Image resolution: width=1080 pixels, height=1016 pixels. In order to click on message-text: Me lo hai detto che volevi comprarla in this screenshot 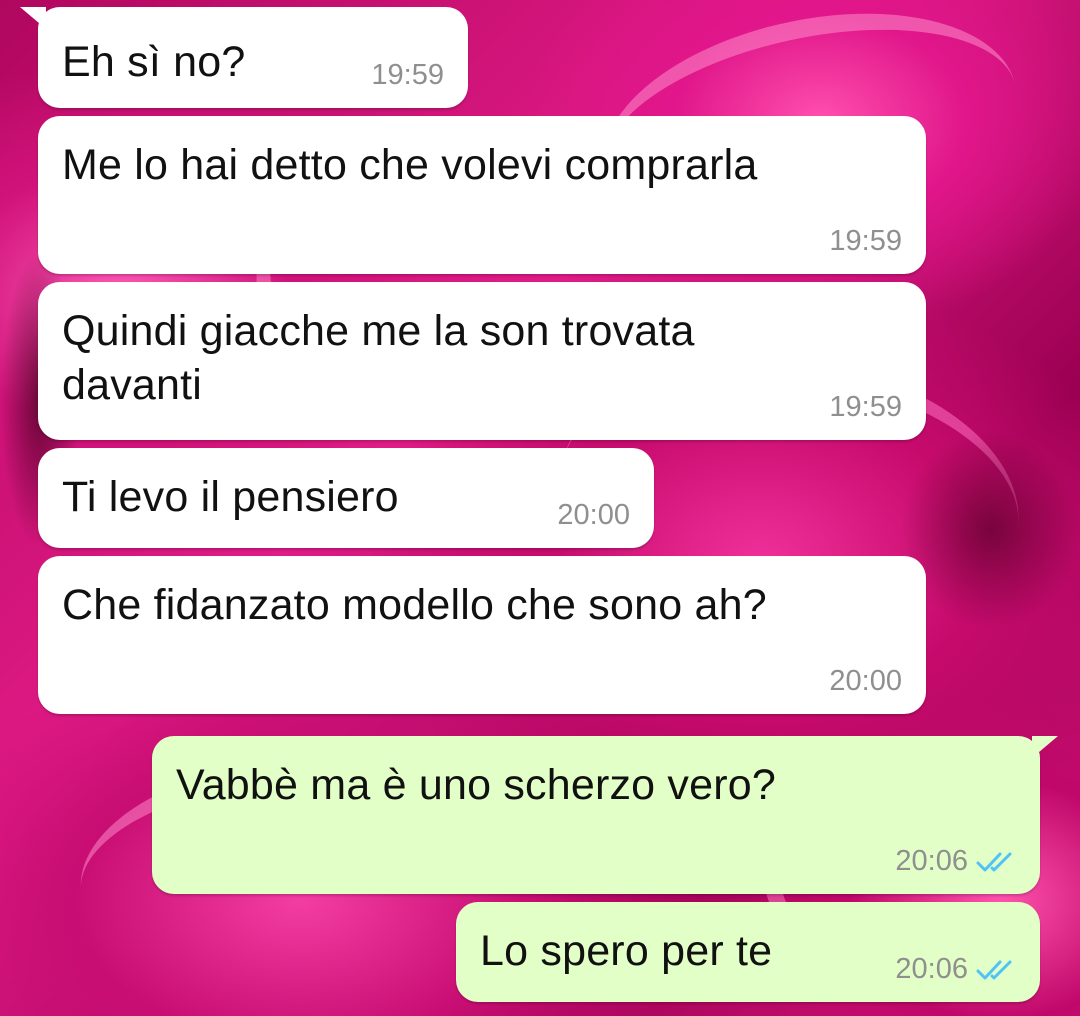, I will do `click(410, 165)`.